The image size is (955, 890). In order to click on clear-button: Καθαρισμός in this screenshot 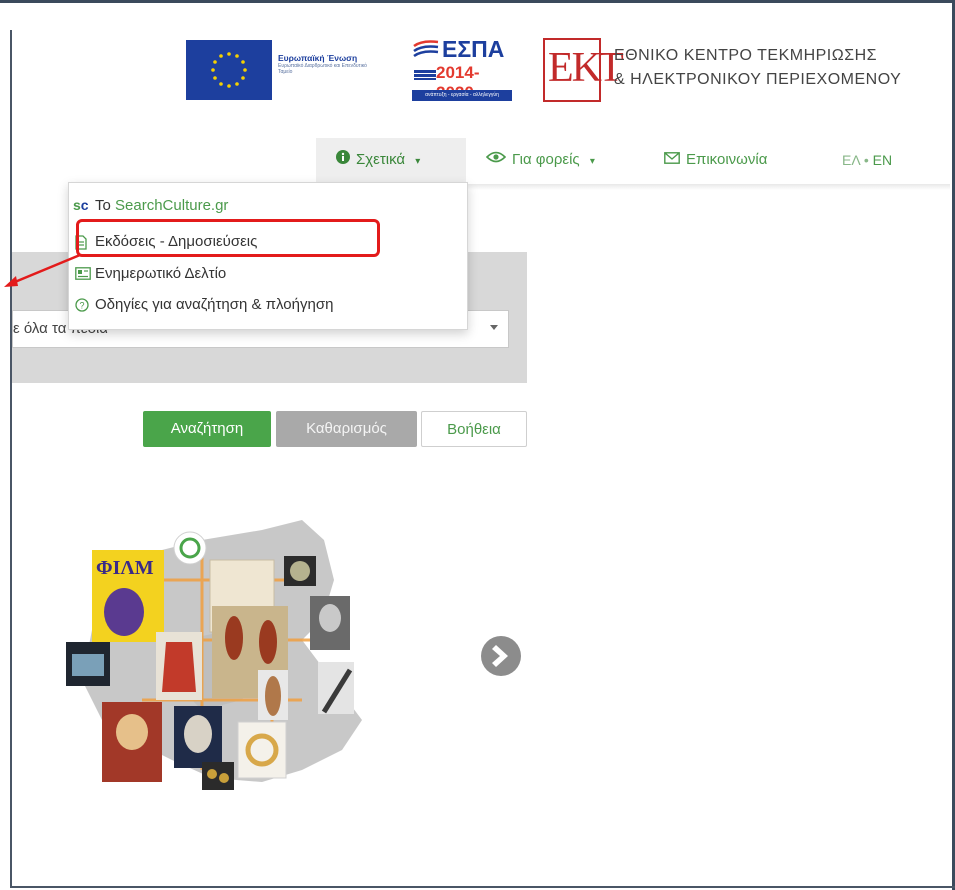, I will do `click(346, 429)`.